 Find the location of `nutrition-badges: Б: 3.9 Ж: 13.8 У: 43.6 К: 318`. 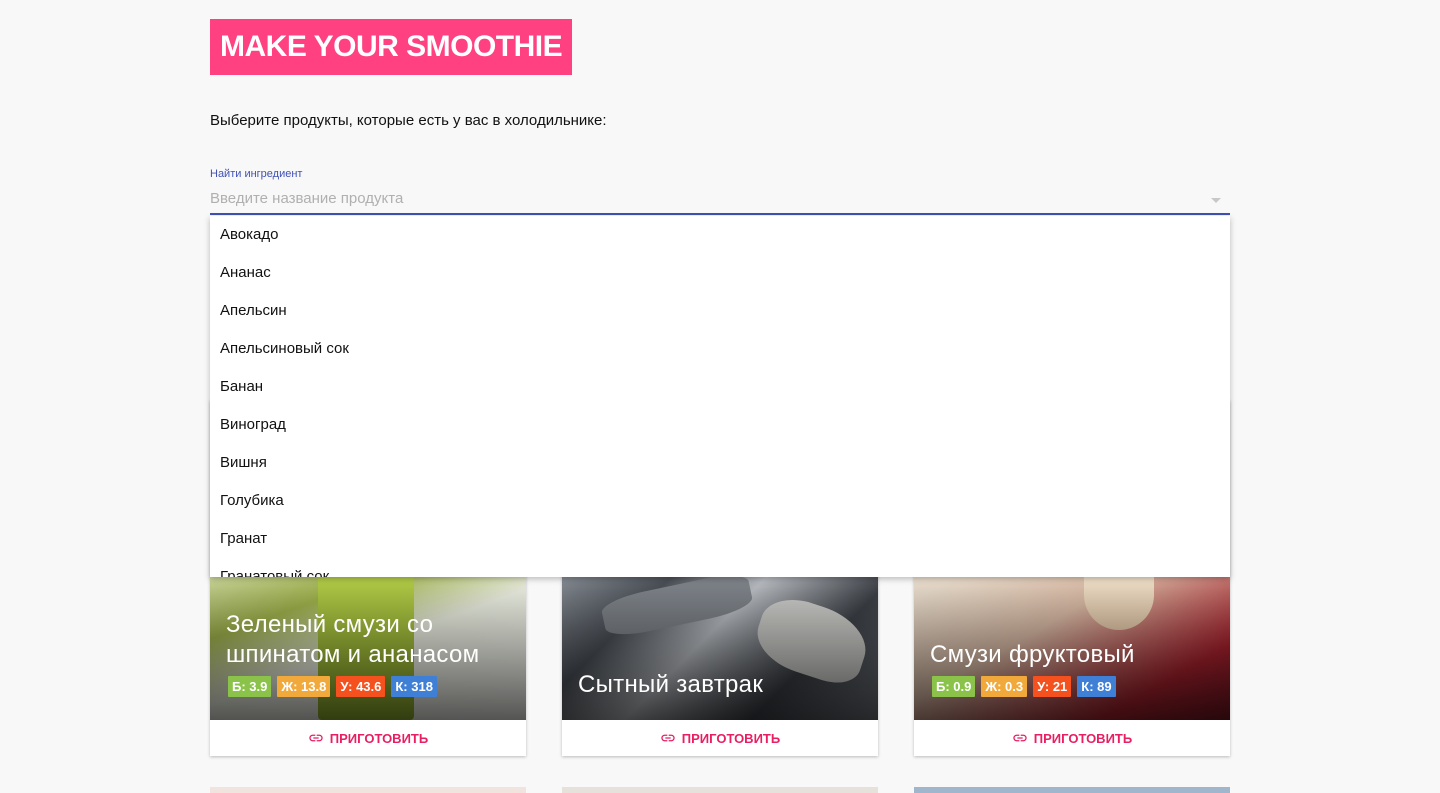

nutrition-badges: Б: 3.9 Ж: 13.8 У: 43.6 К: 318 is located at coordinates (332, 686).